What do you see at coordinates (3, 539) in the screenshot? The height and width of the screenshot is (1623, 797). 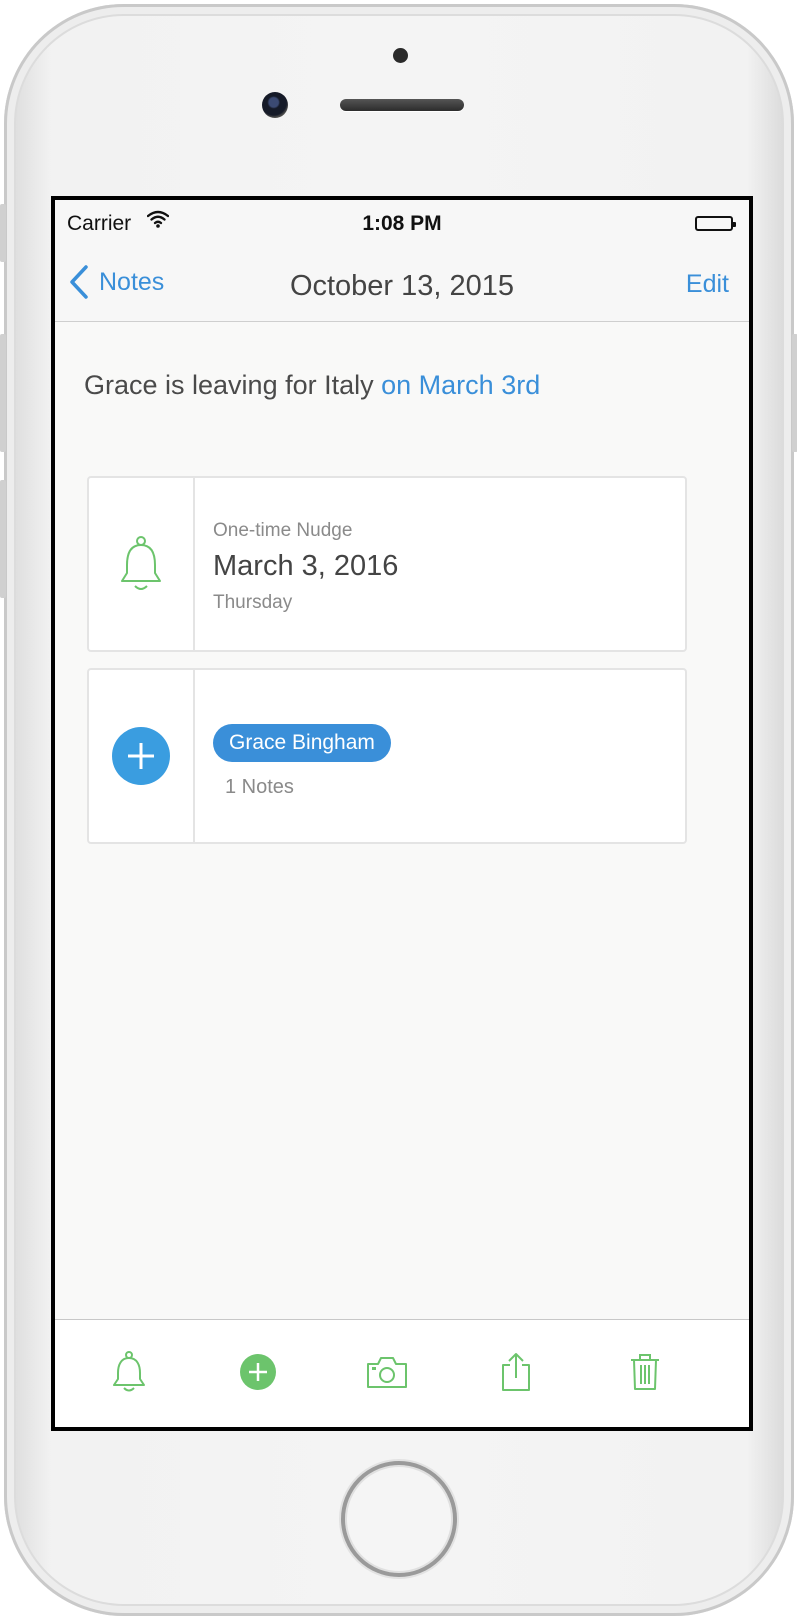 I see `volume-down-button` at bounding box center [3, 539].